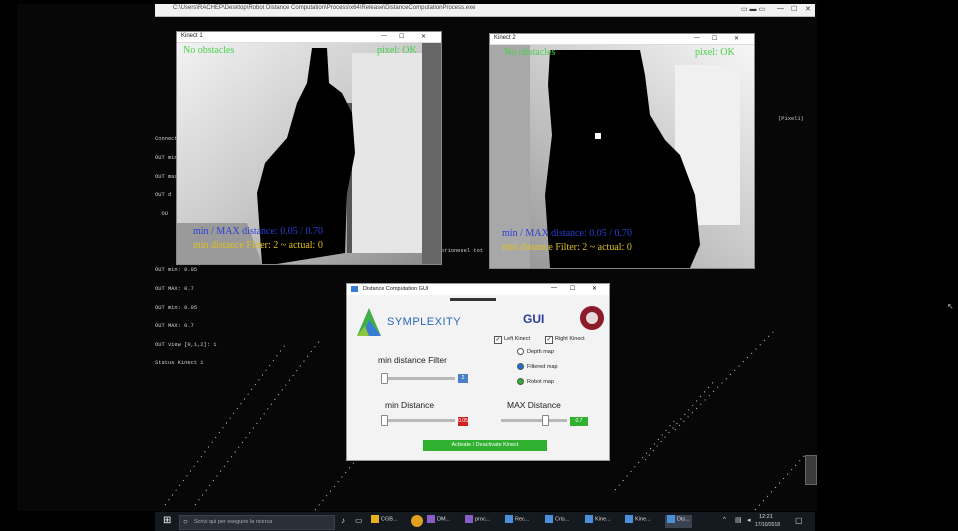 The width and height of the screenshot is (958, 531). I want to click on windows-start-icon: ⊞, so click(168, 521).